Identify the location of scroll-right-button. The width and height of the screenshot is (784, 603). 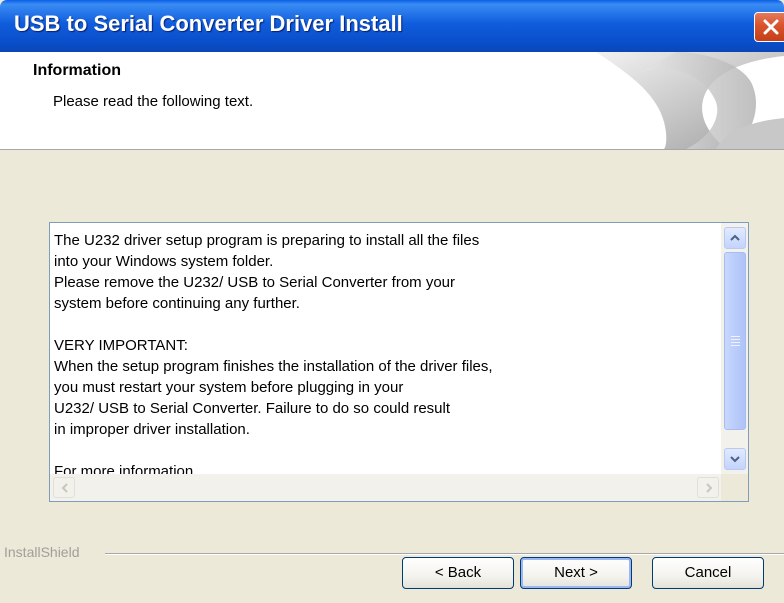
(708, 487).